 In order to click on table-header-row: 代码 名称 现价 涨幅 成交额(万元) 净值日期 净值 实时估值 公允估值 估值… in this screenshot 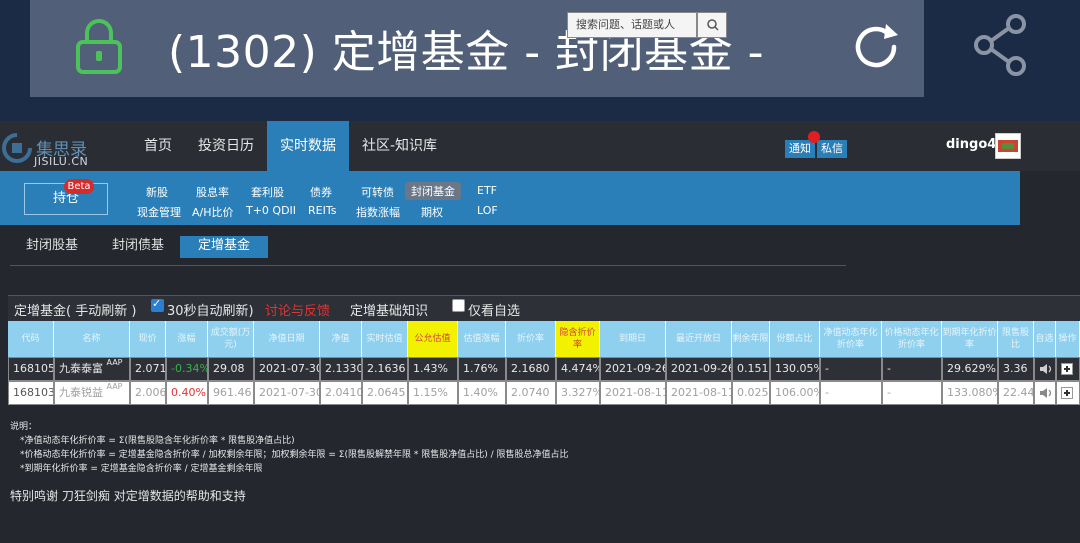, I will do `click(544, 339)`.